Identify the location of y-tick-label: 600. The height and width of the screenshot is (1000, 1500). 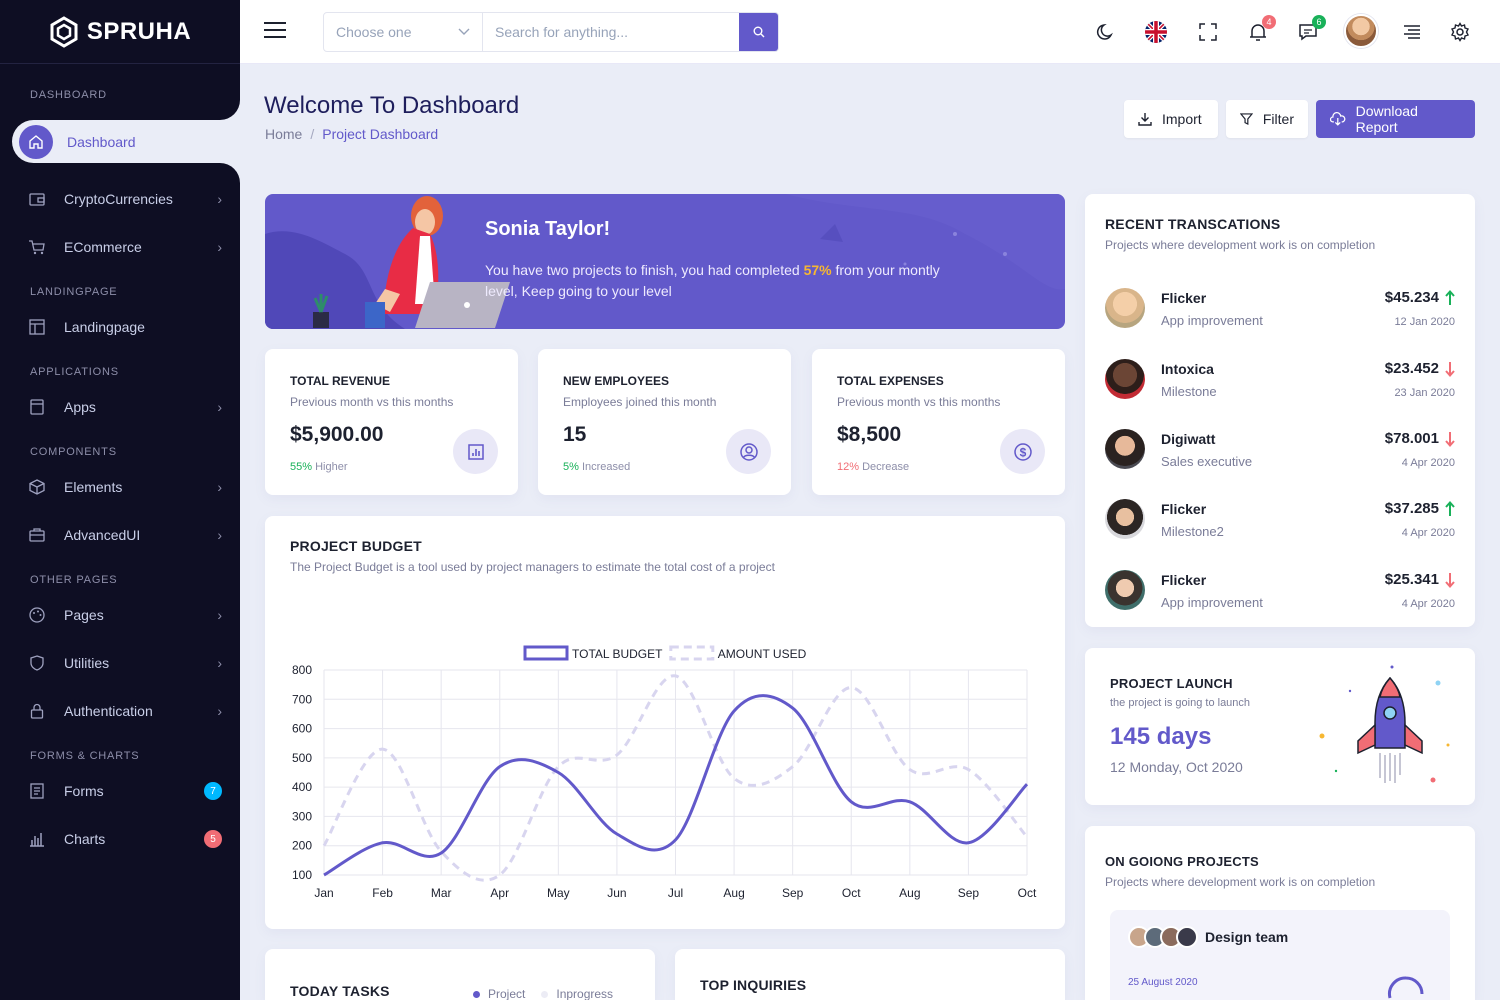
(302, 729).